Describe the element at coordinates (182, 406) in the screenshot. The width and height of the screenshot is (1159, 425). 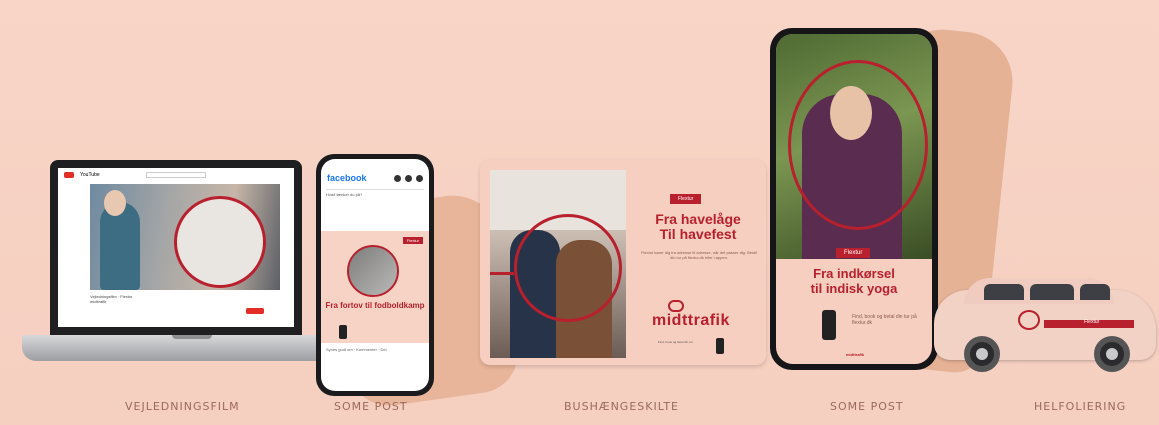
I see `caption-laptop: VEJLEDNINGSFILM` at that location.